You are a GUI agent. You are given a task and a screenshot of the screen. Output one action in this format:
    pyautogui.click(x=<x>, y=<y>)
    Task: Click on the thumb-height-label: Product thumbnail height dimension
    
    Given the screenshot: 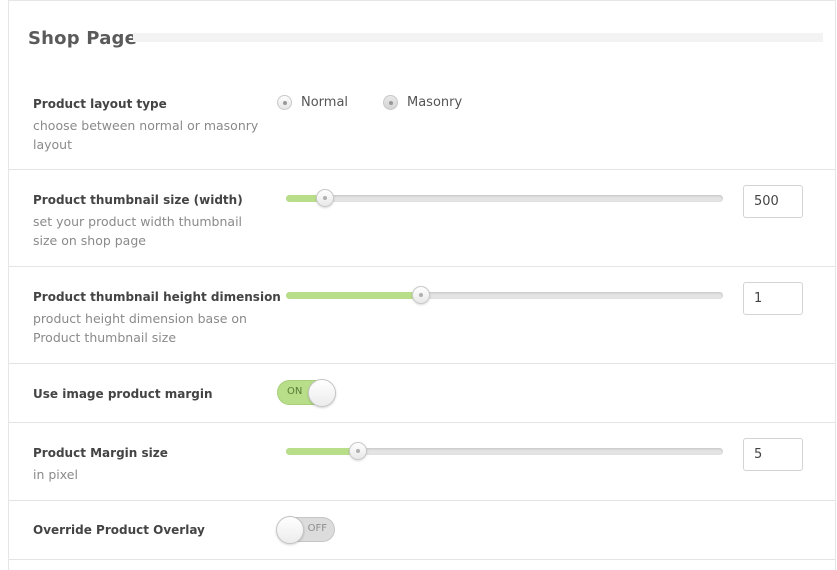 What is the action you would take?
    pyautogui.click(x=157, y=297)
    